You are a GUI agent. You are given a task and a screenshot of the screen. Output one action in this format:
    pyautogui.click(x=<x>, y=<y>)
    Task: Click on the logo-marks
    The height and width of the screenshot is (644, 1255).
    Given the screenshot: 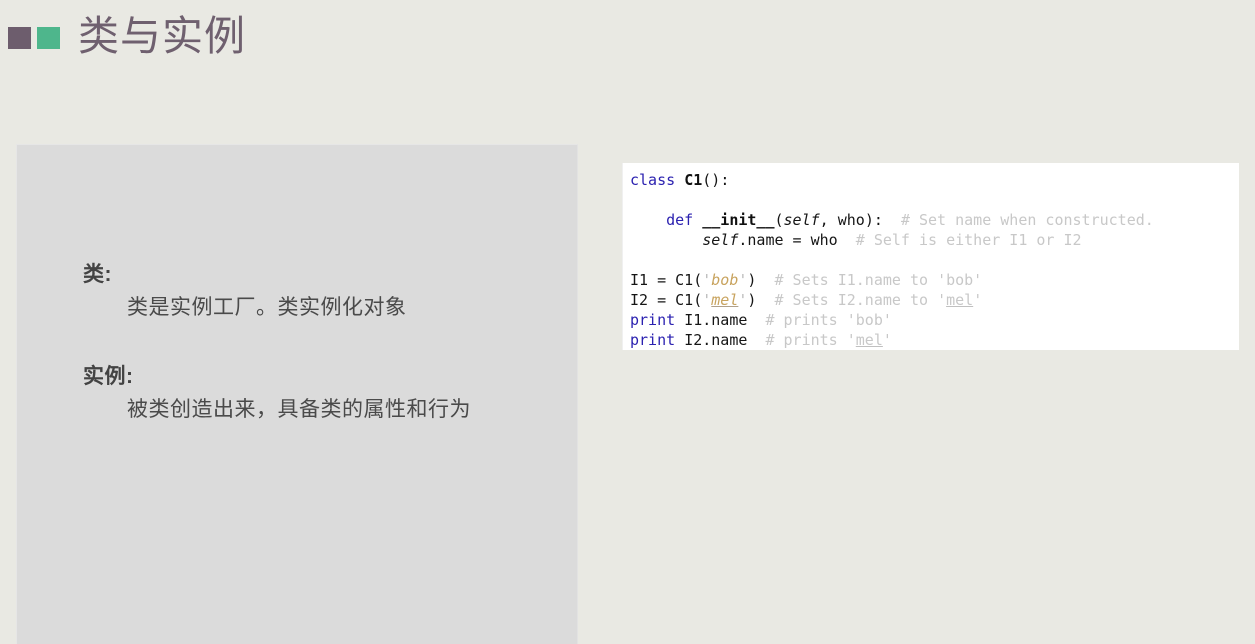 What is the action you would take?
    pyautogui.click(x=34, y=38)
    